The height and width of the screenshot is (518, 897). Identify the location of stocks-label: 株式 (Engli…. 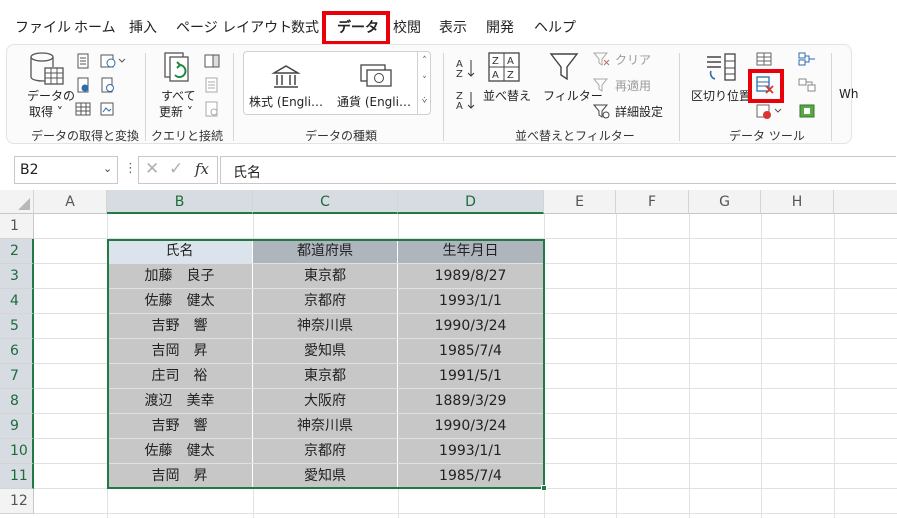
(286, 101).